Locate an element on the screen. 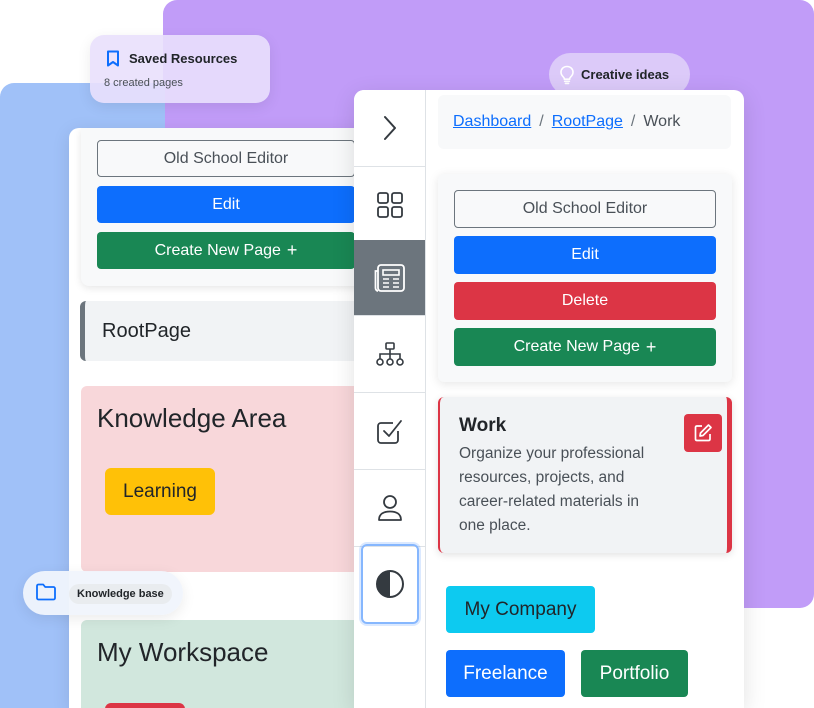 The height and width of the screenshot is (708, 814). sidebar-item-tasks is located at coordinates (389, 431).